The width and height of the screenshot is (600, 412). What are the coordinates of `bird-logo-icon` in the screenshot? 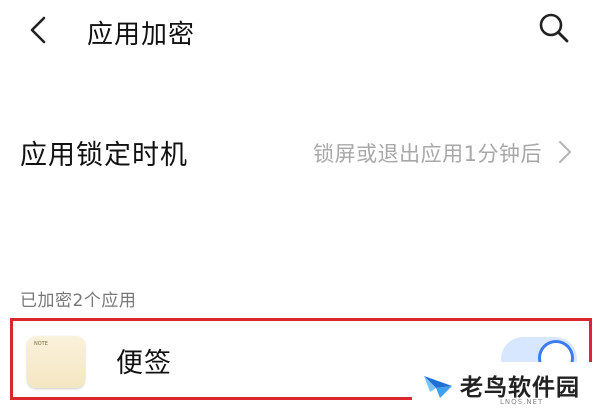 It's located at (438, 387).